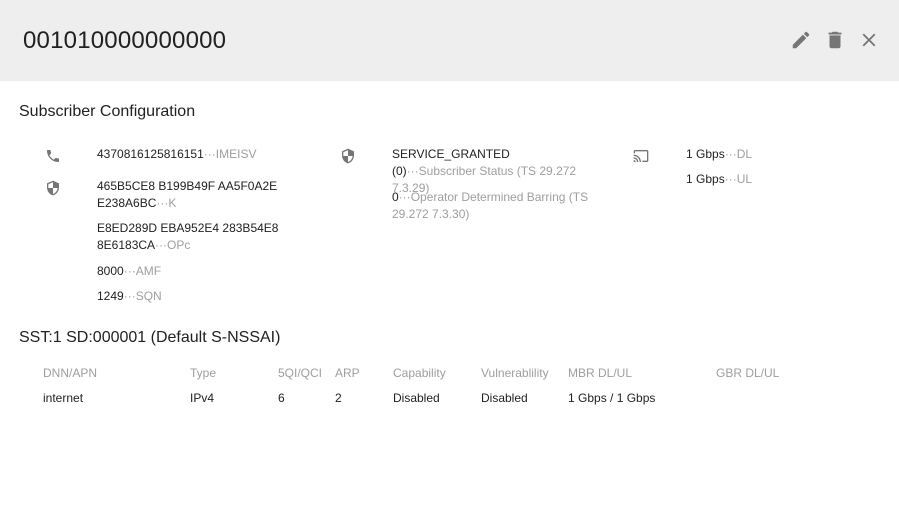 The image size is (899, 514). I want to click on column-header: 5QI/QCI, so click(300, 373).